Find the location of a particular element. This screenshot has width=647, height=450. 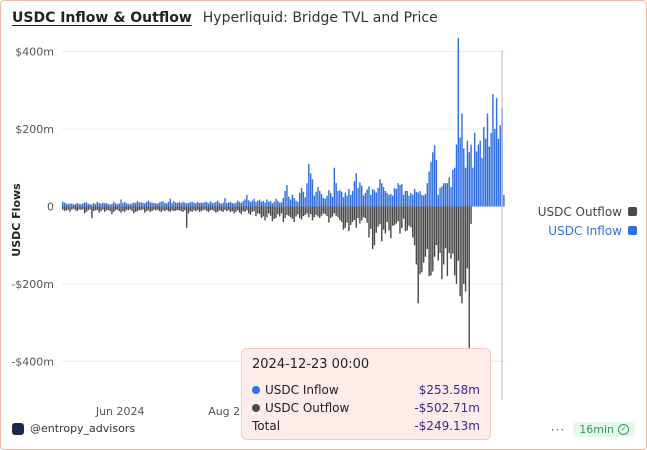

legend-item-inflow: USDC Inflow is located at coordinates (587, 230).